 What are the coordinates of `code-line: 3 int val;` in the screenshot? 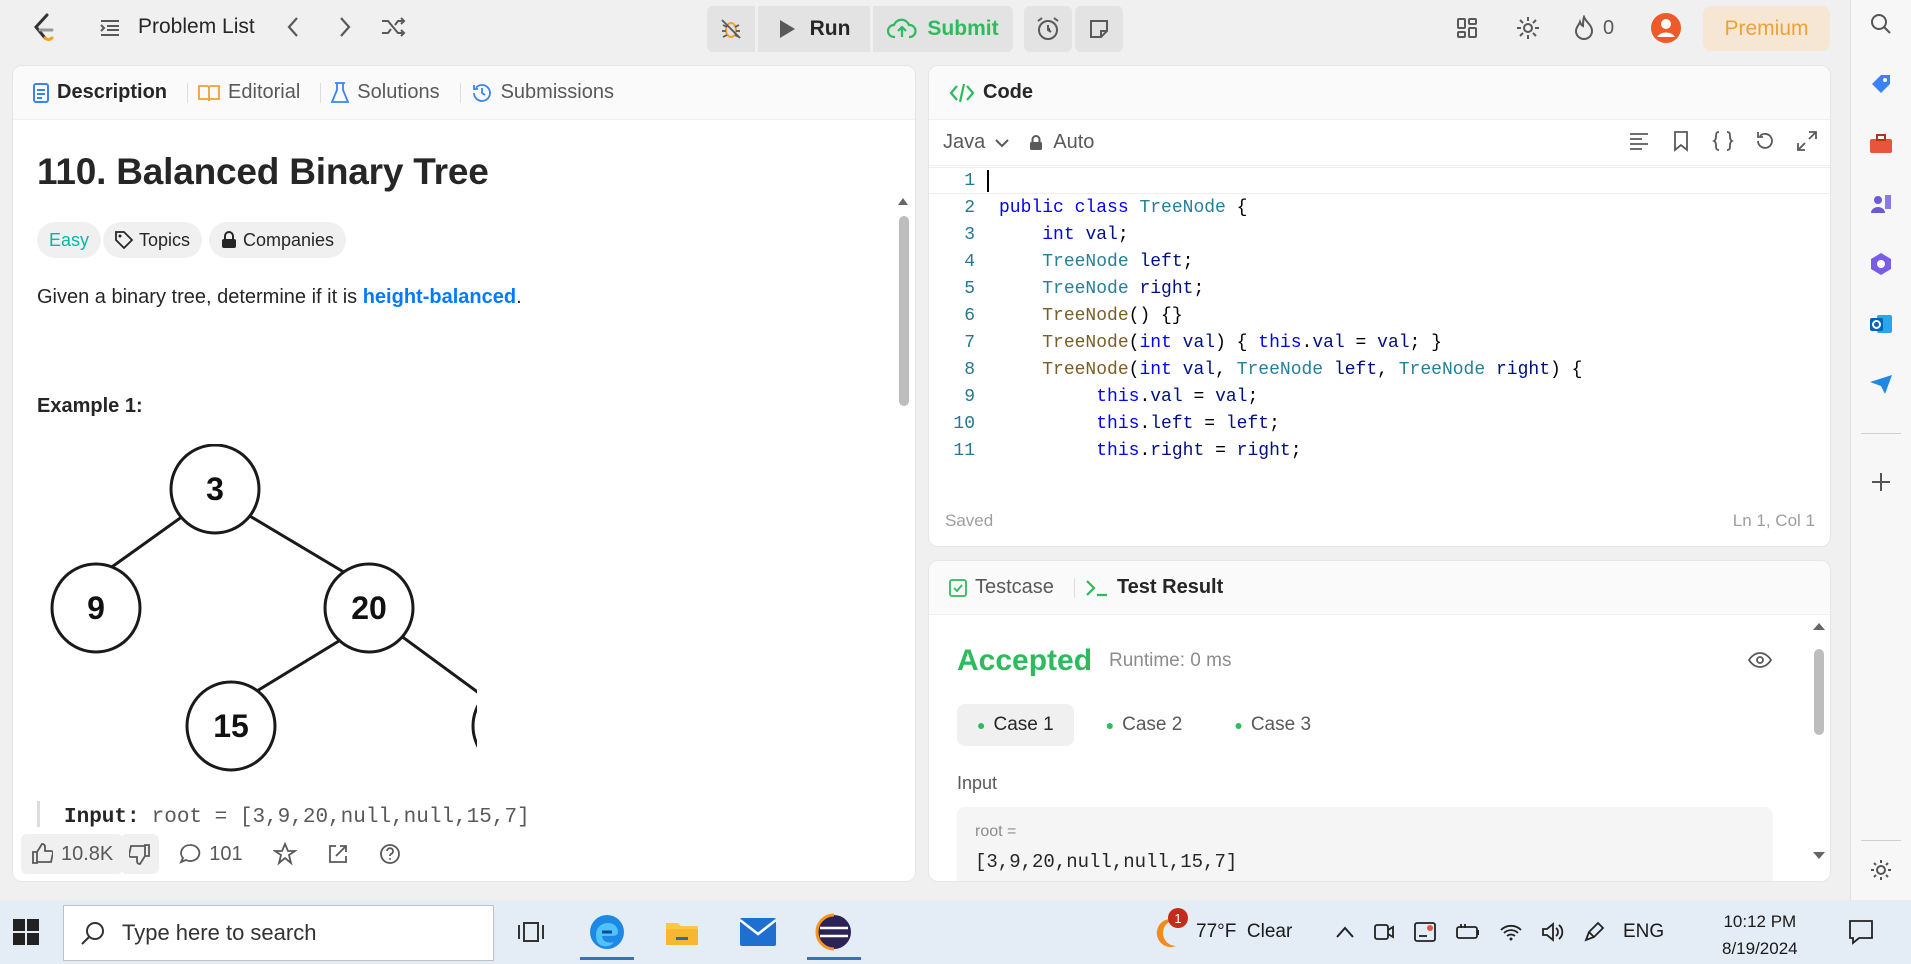 It's located at (1379, 234).